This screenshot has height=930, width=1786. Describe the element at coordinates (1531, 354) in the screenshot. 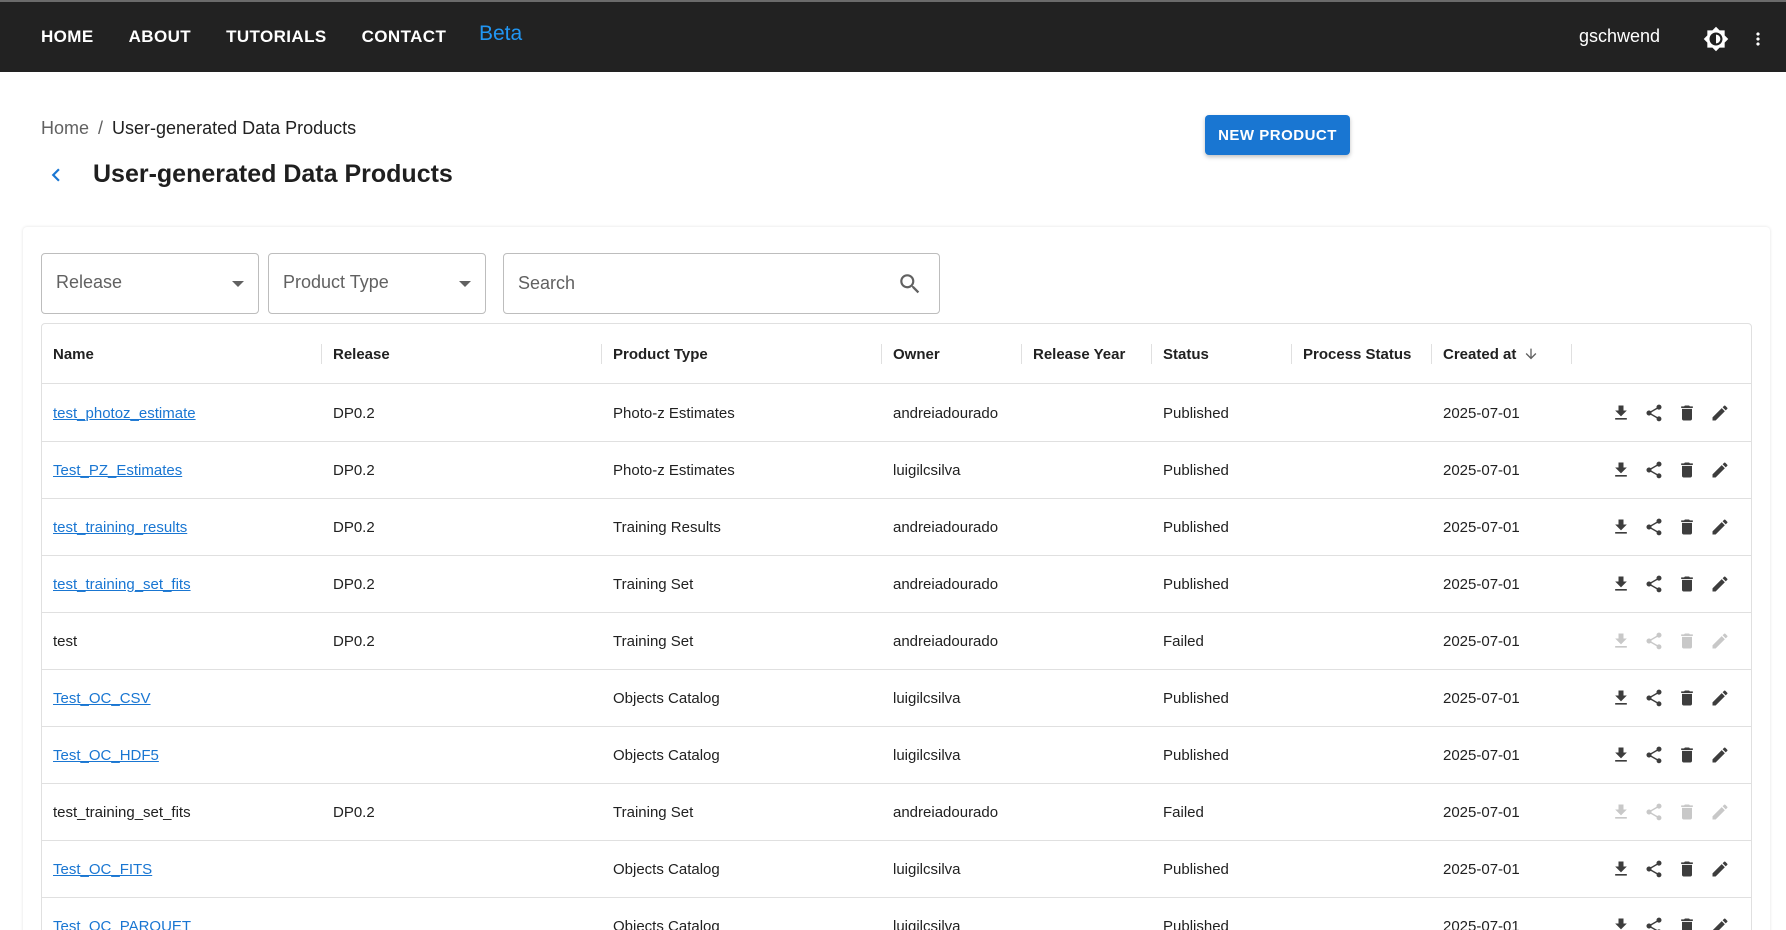

I see `sort-descending-icon` at that location.